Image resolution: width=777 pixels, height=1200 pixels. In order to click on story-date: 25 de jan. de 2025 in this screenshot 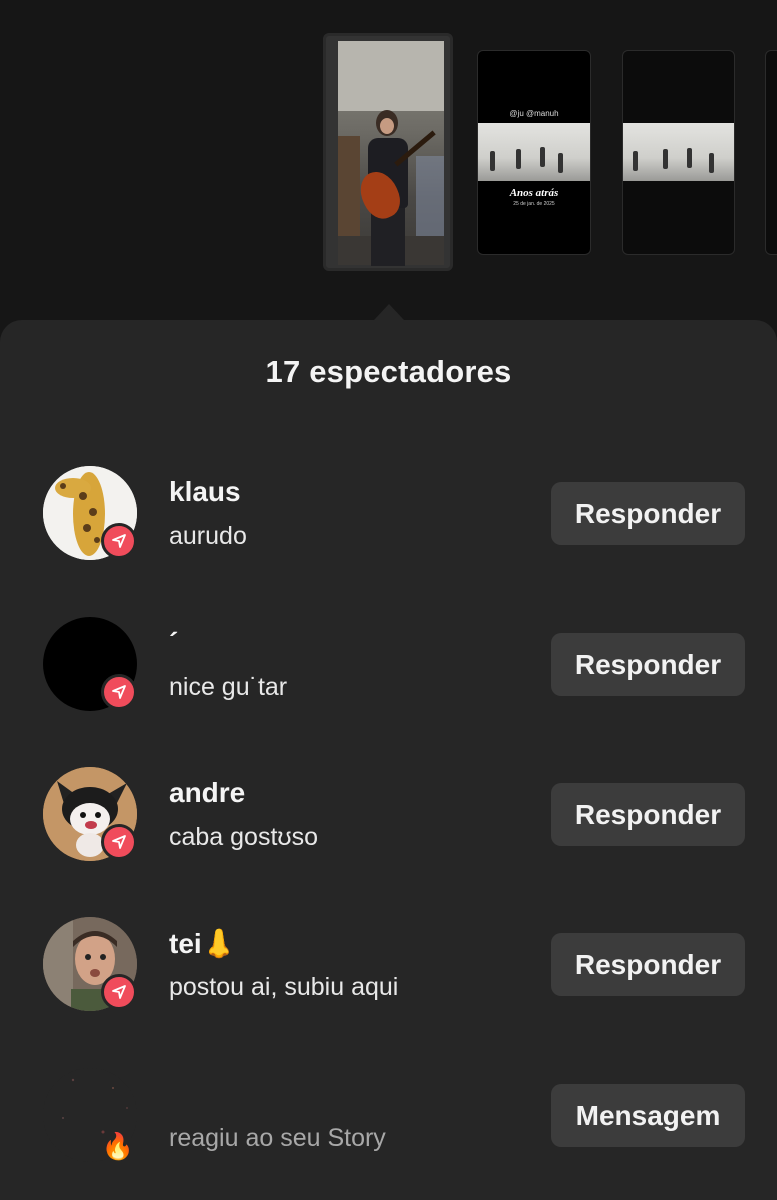, I will do `click(534, 204)`.